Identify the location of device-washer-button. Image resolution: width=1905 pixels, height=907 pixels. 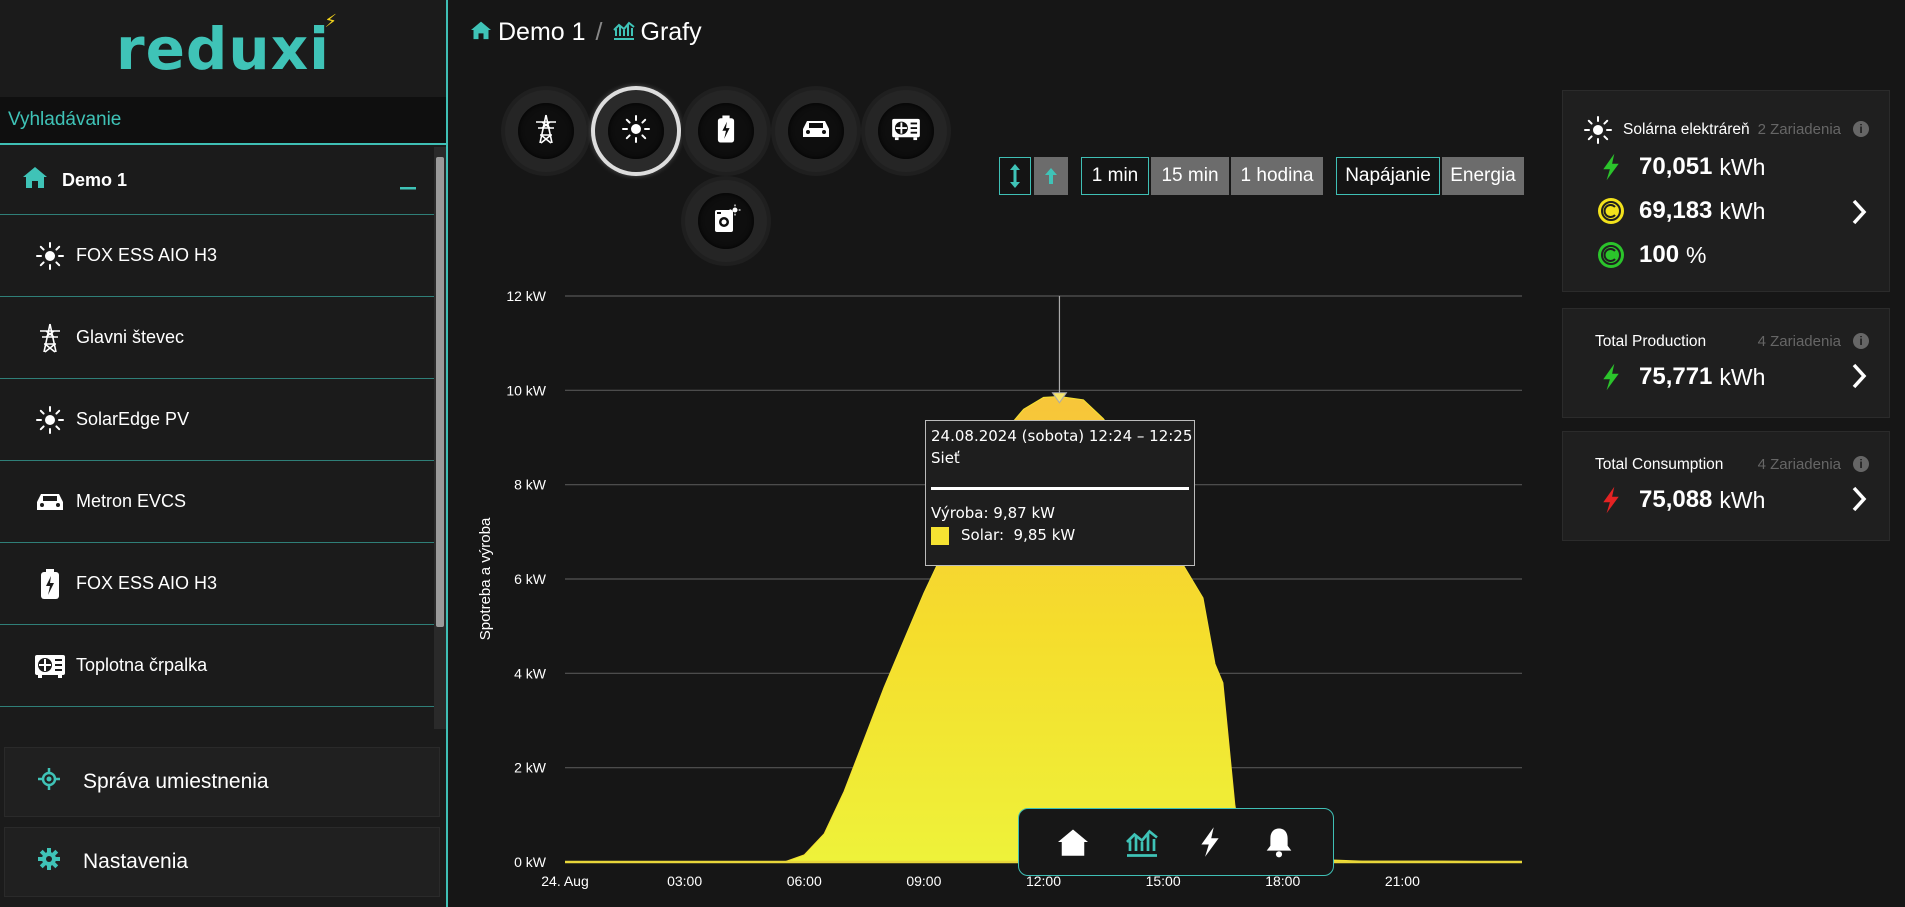
(726, 221).